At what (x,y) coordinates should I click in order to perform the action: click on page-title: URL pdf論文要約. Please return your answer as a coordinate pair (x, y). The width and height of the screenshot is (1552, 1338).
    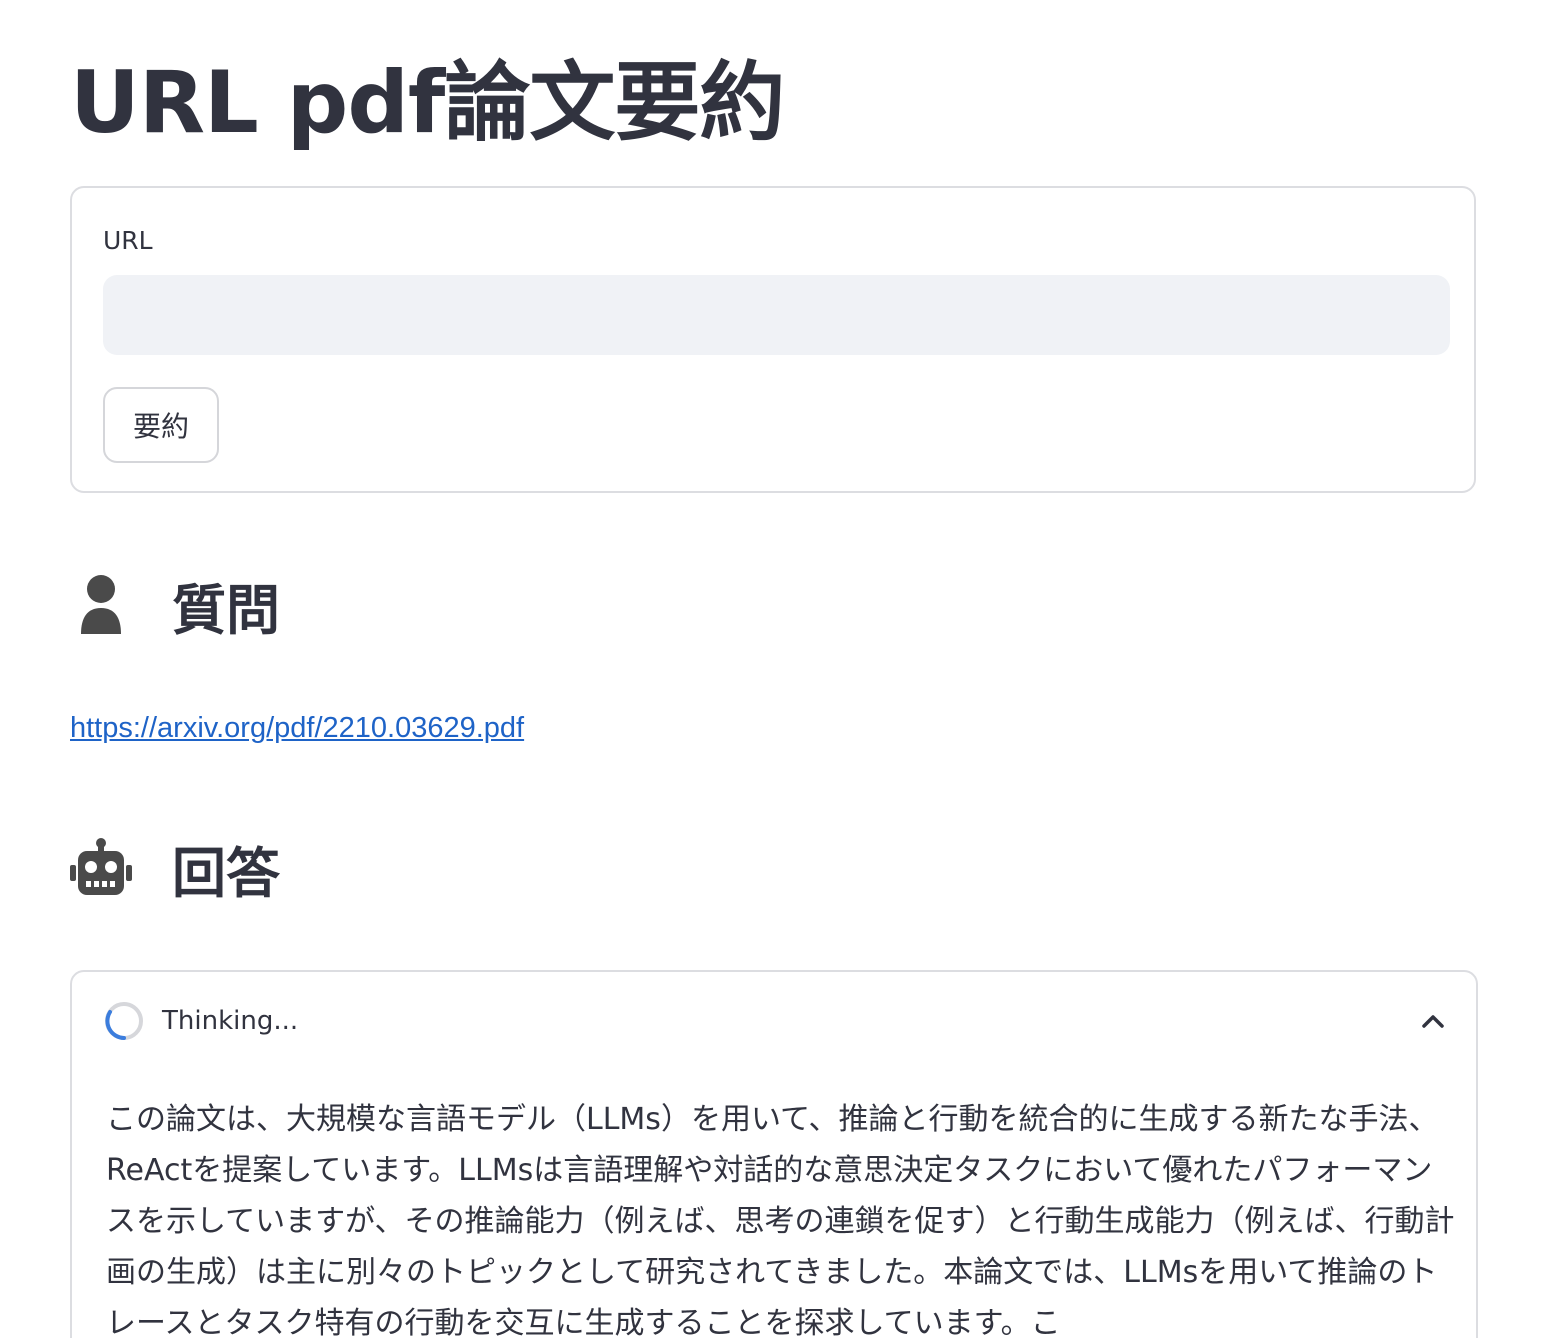
    Looking at the image, I should click on (427, 103).